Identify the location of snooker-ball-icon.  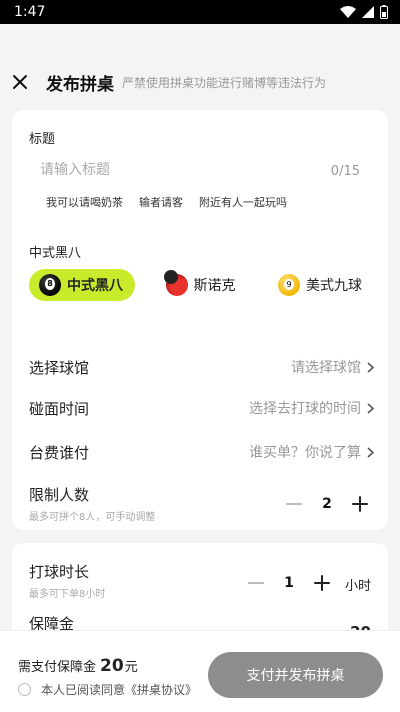
(175, 283).